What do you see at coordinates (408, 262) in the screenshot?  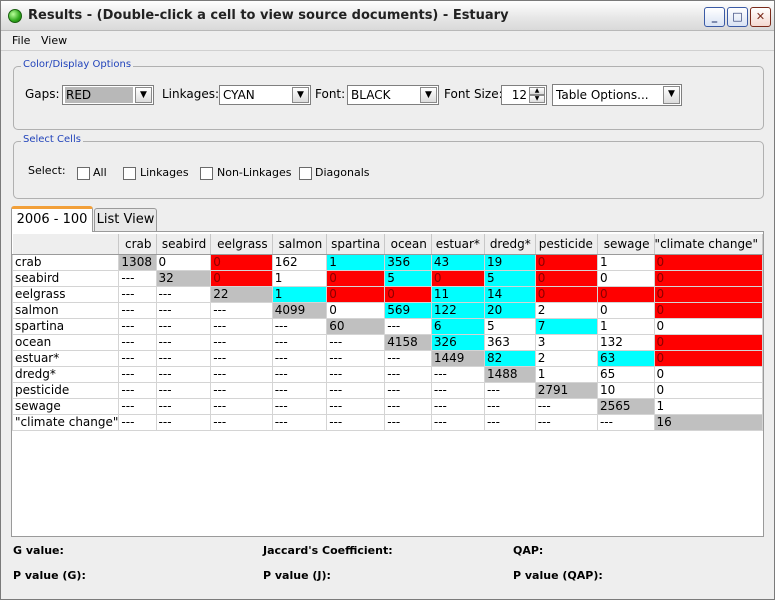 I see `table-cell: 356` at bounding box center [408, 262].